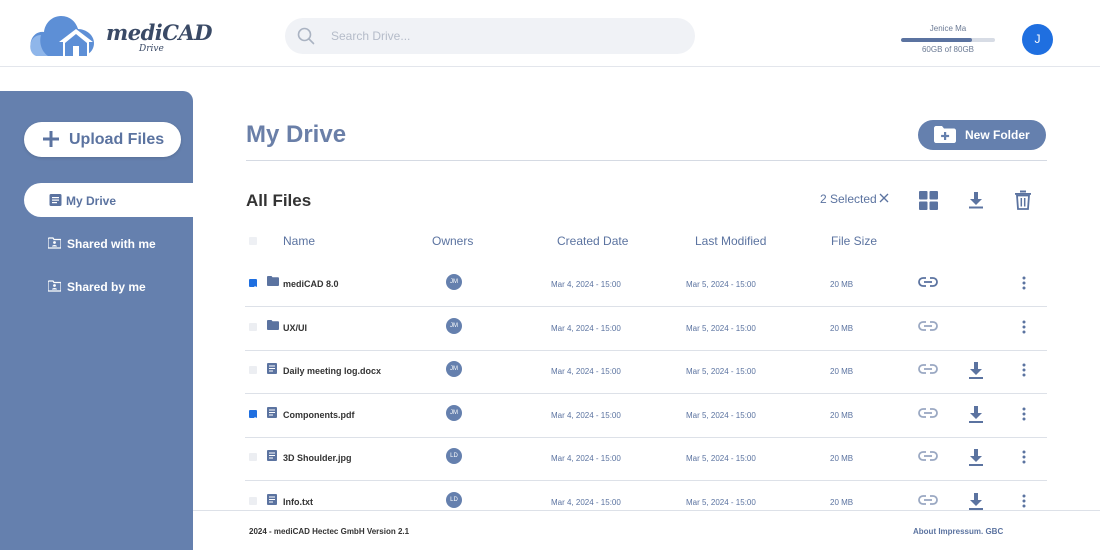  What do you see at coordinates (884, 198) in the screenshot?
I see `clear-selection-icon` at bounding box center [884, 198].